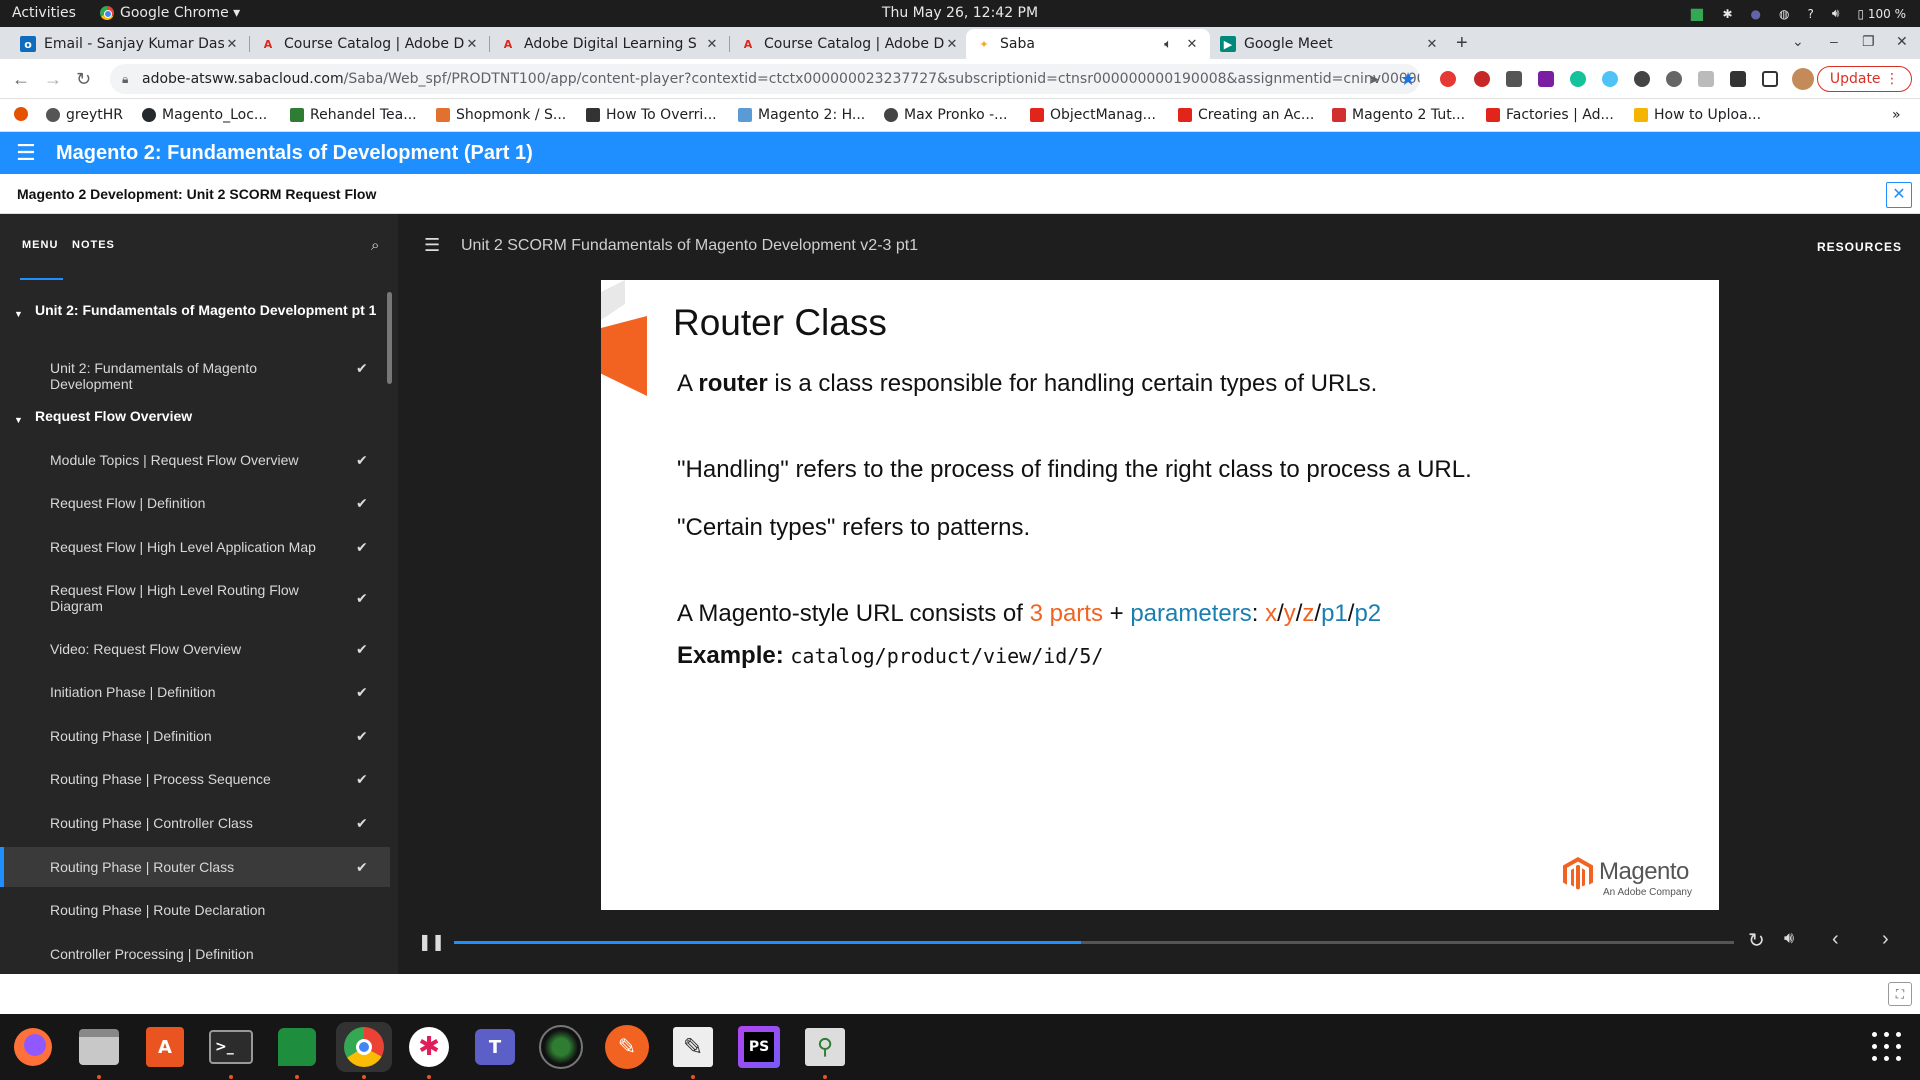 The height and width of the screenshot is (1080, 1920). I want to click on bookmark-star-icon: ★, so click(1408, 79).